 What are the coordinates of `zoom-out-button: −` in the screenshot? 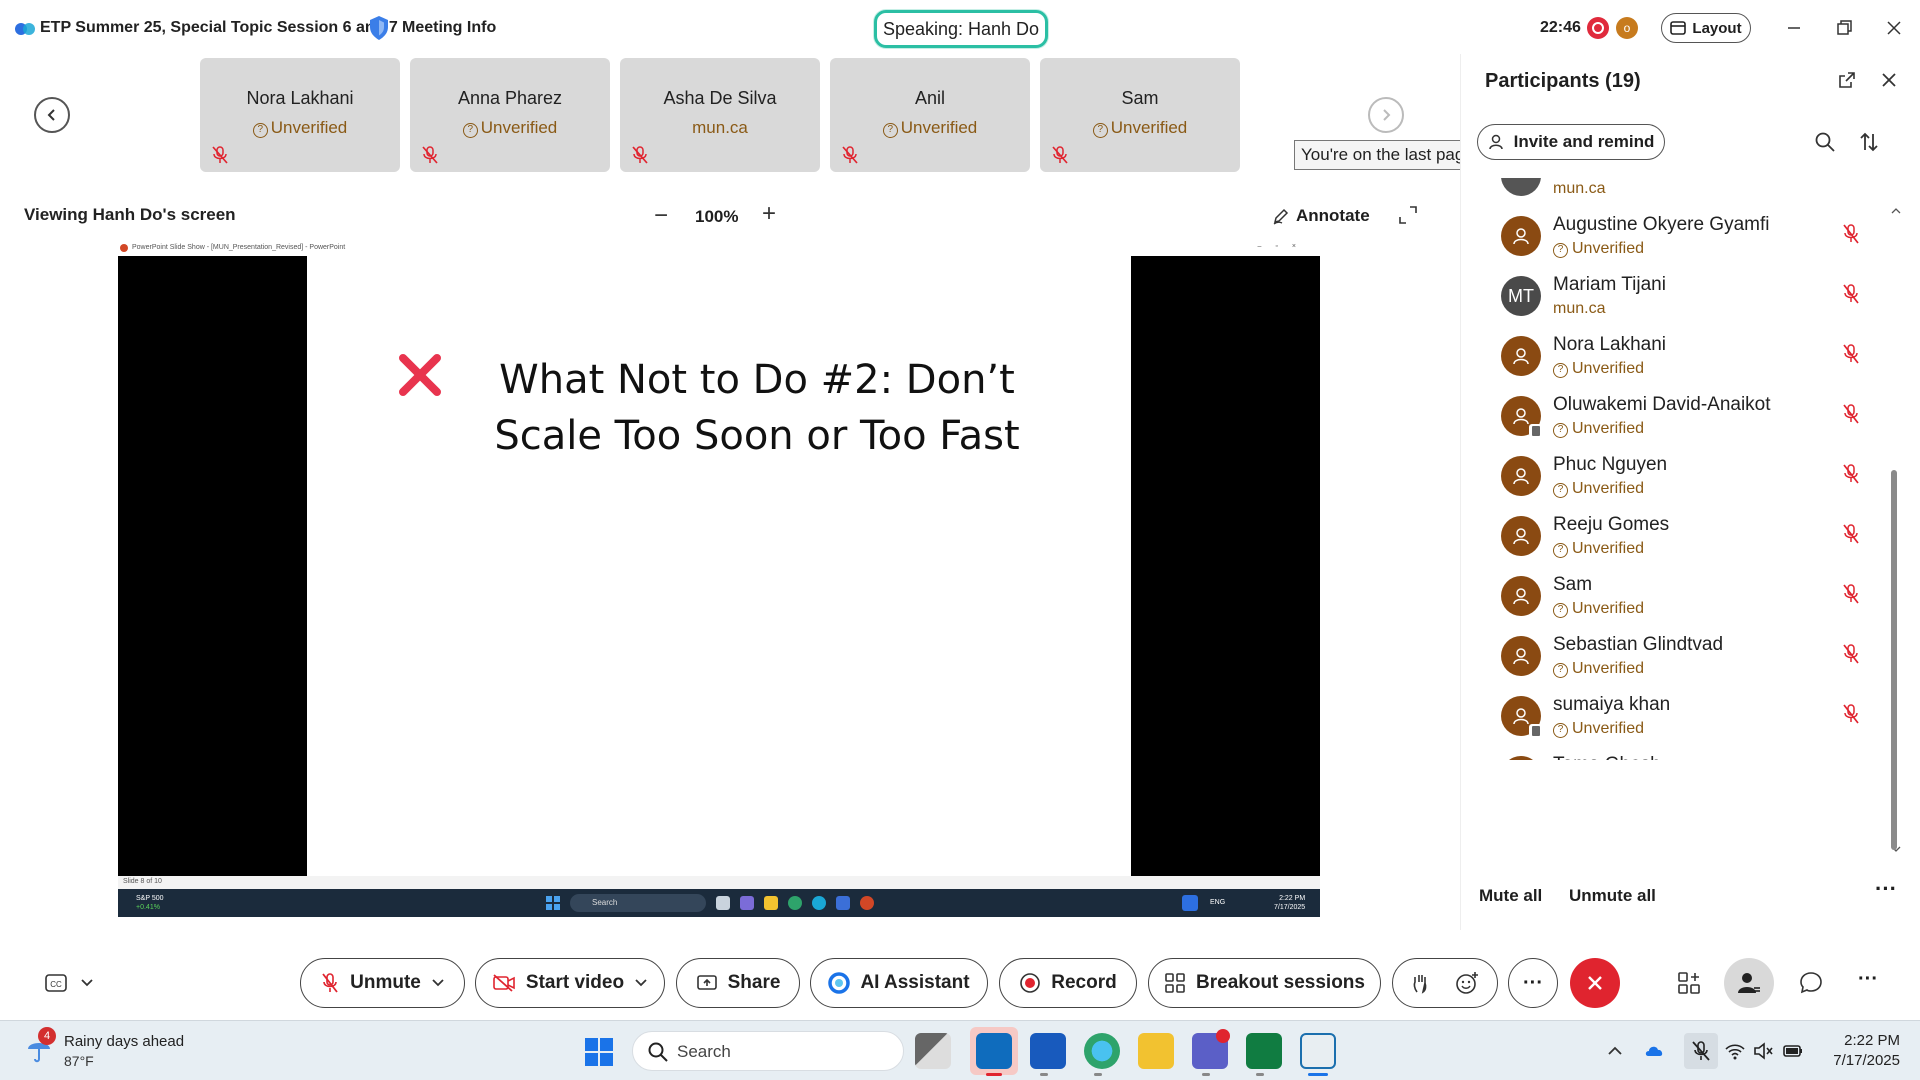 It's located at (661, 216).